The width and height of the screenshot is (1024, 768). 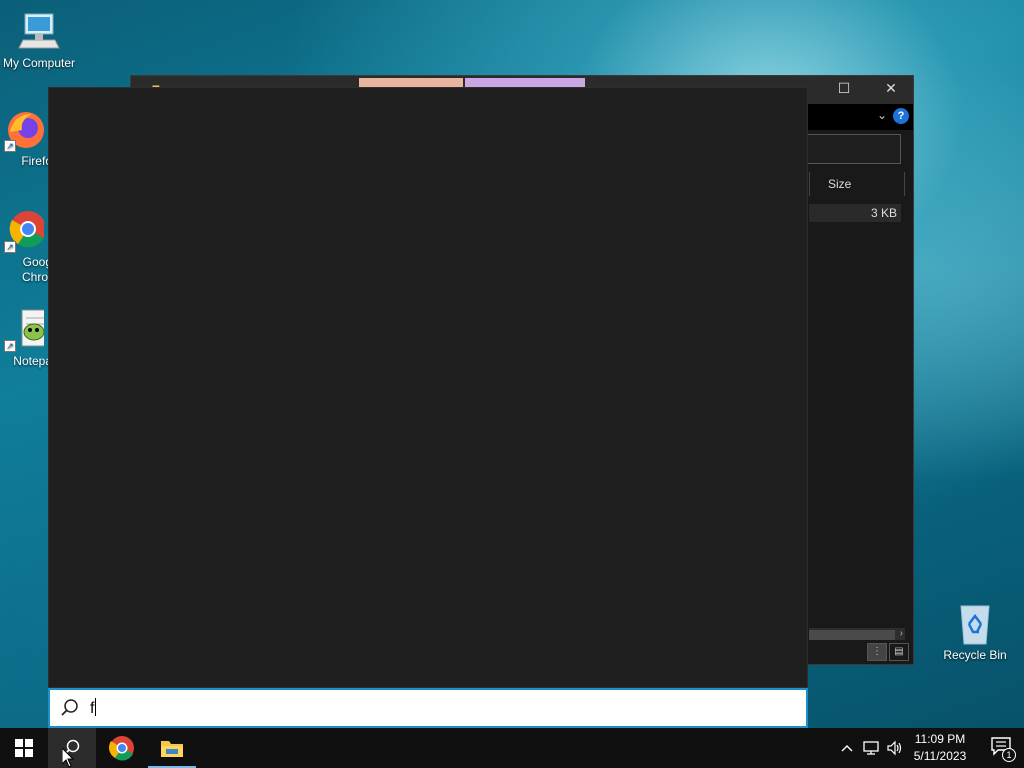 I want to click on action-center-button: 1, so click(x=1003, y=749).